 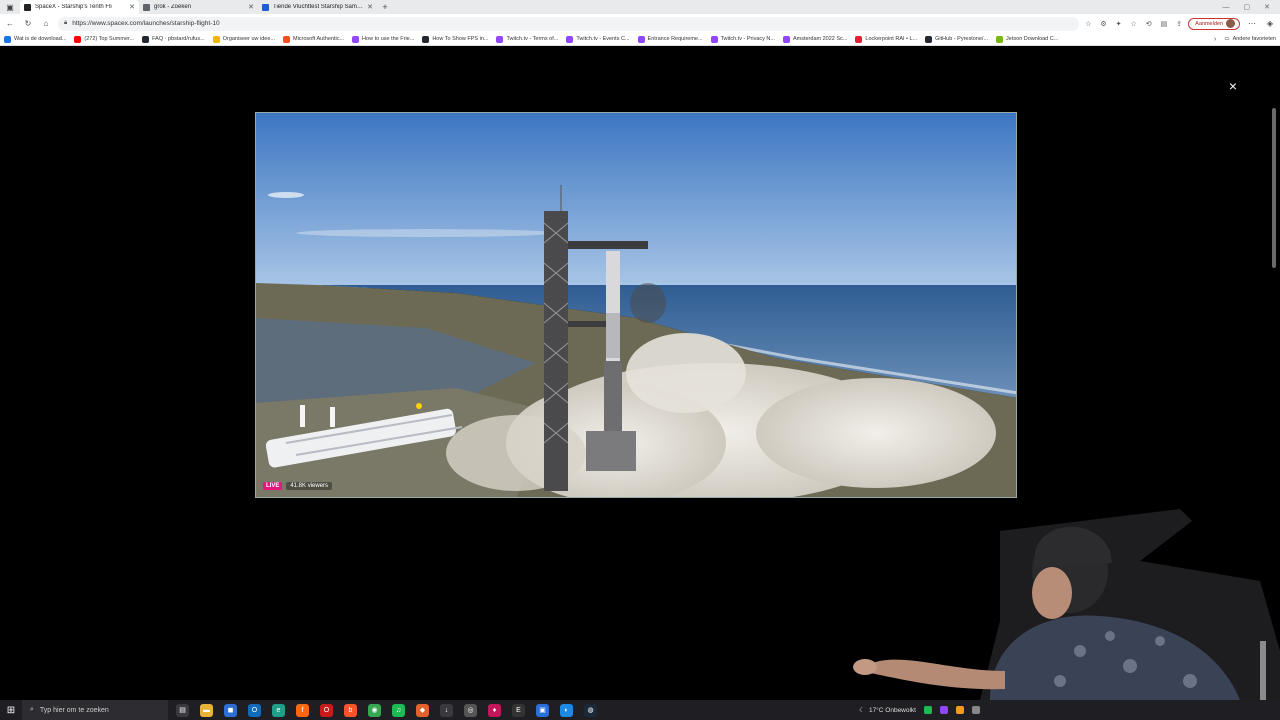 I want to click on downloads-icon: ↓, so click(x=446, y=710).